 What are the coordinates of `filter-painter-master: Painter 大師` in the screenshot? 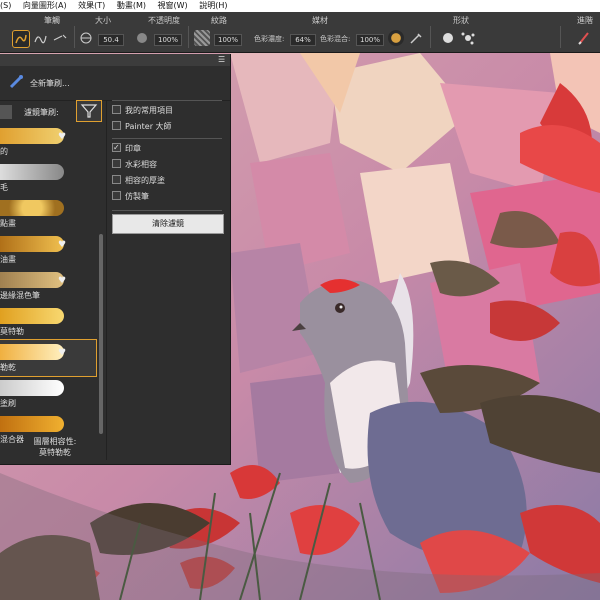 It's located at (142, 127).